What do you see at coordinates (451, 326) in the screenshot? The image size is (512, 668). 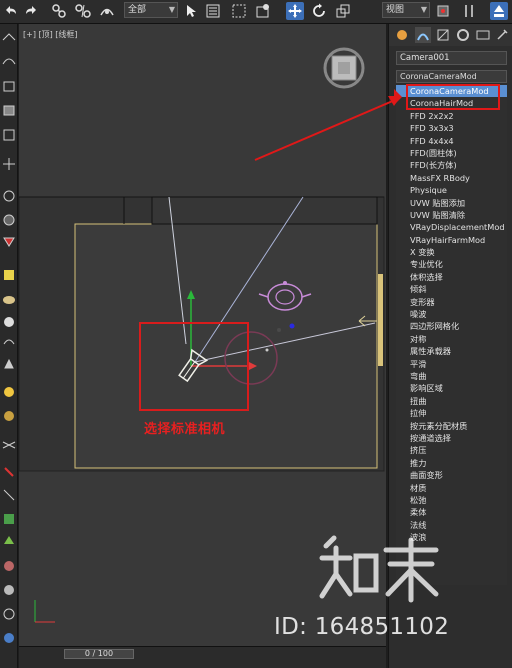 I see `modifier-list-item: 四边形网格化` at bounding box center [451, 326].